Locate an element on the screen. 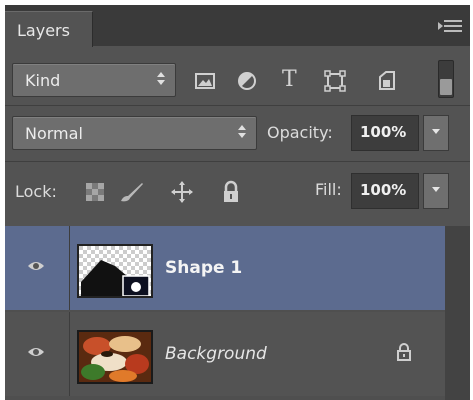 This screenshot has width=473, height=400. panel-menu-icon is located at coordinates (450, 27).